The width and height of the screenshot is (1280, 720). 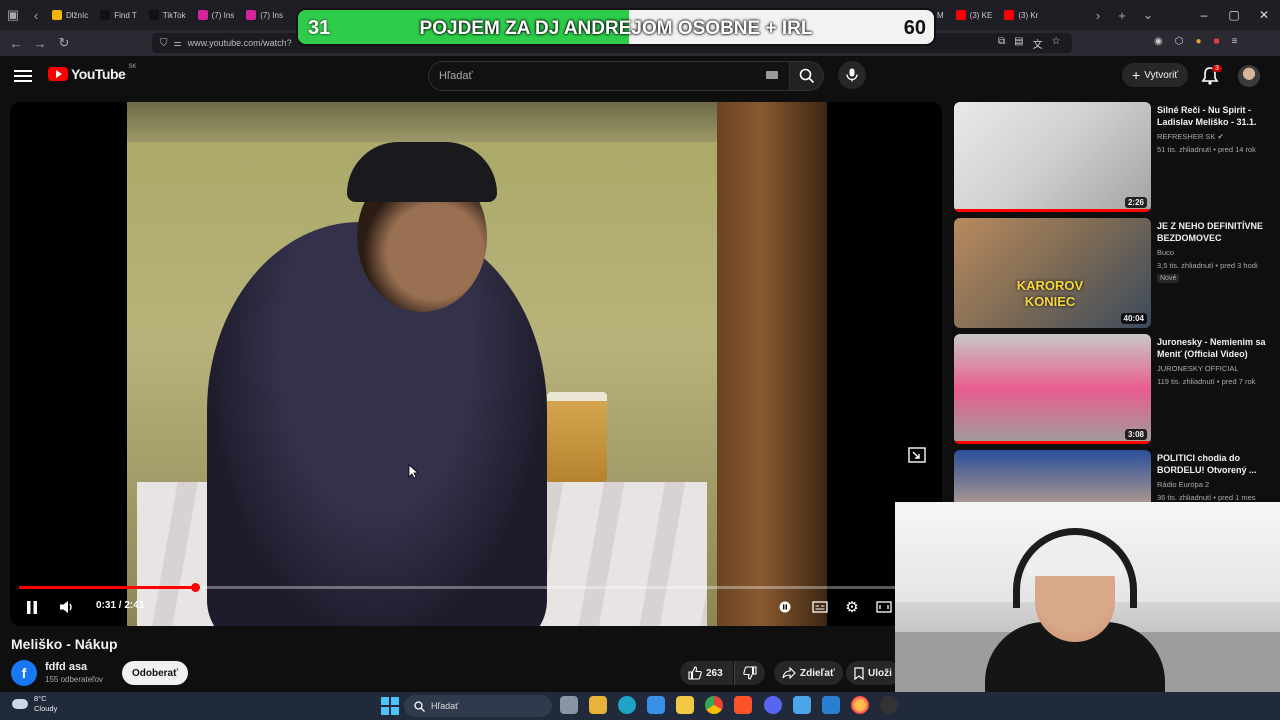 What do you see at coordinates (64, 43) in the screenshot?
I see `reload-icon: ↻` at bounding box center [64, 43].